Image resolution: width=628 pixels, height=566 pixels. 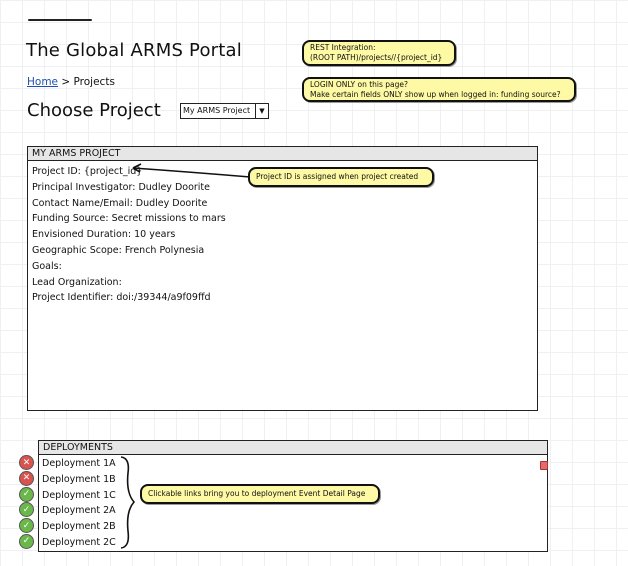 What do you see at coordinates (77, 496) in the screenshot?
I see `deployment-link-1c: Deployment 1C` at bounding box center [77, 496].